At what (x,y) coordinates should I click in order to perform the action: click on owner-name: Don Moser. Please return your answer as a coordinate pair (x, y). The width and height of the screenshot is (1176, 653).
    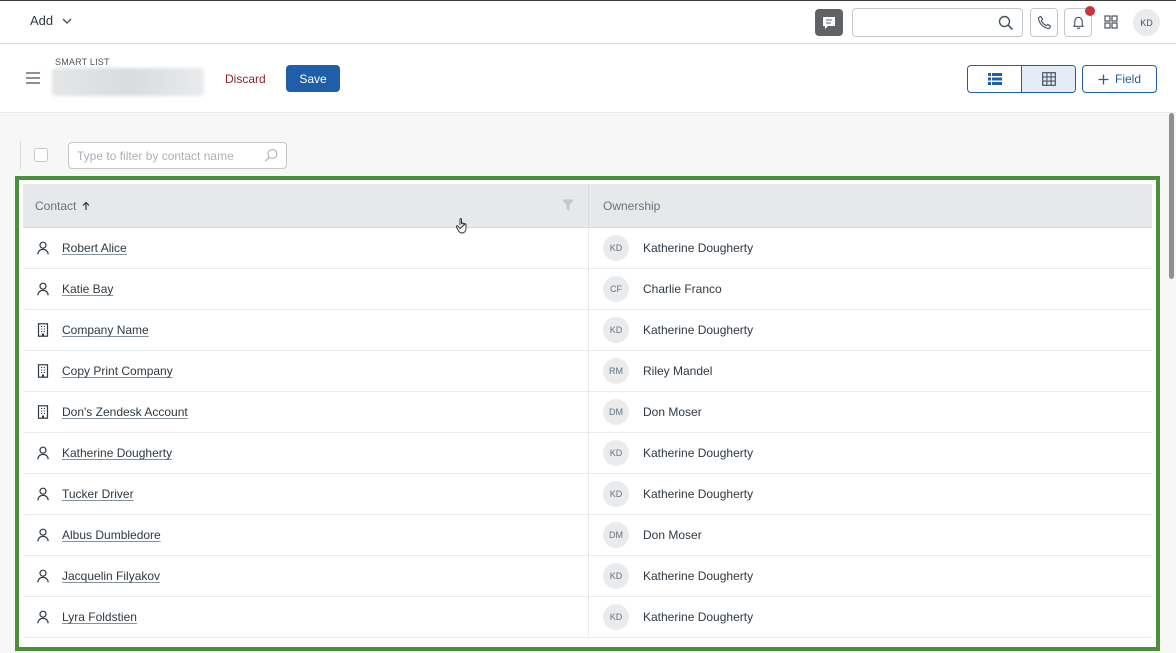
    Looking at the image, I should click on (672, 412).